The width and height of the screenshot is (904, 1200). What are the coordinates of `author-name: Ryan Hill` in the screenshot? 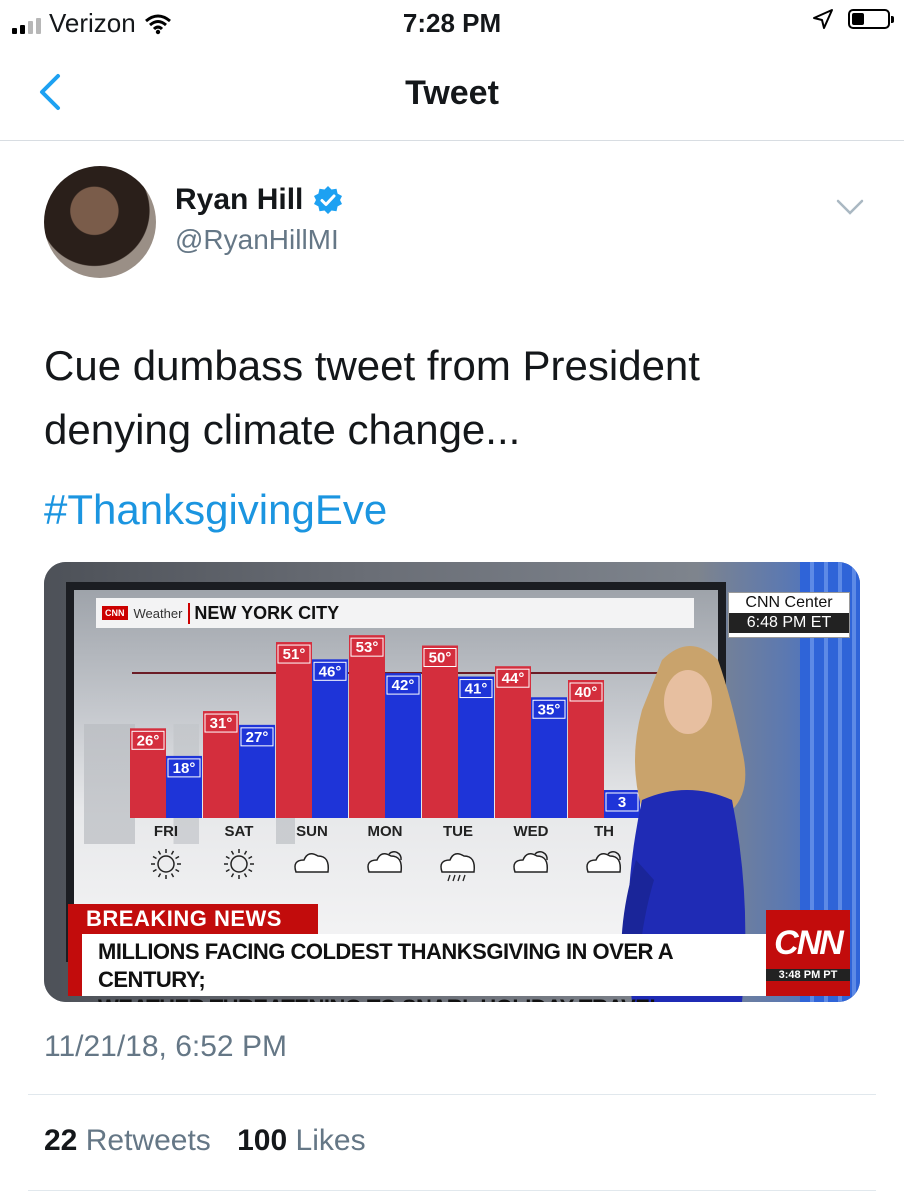 It's located at (239, 199).